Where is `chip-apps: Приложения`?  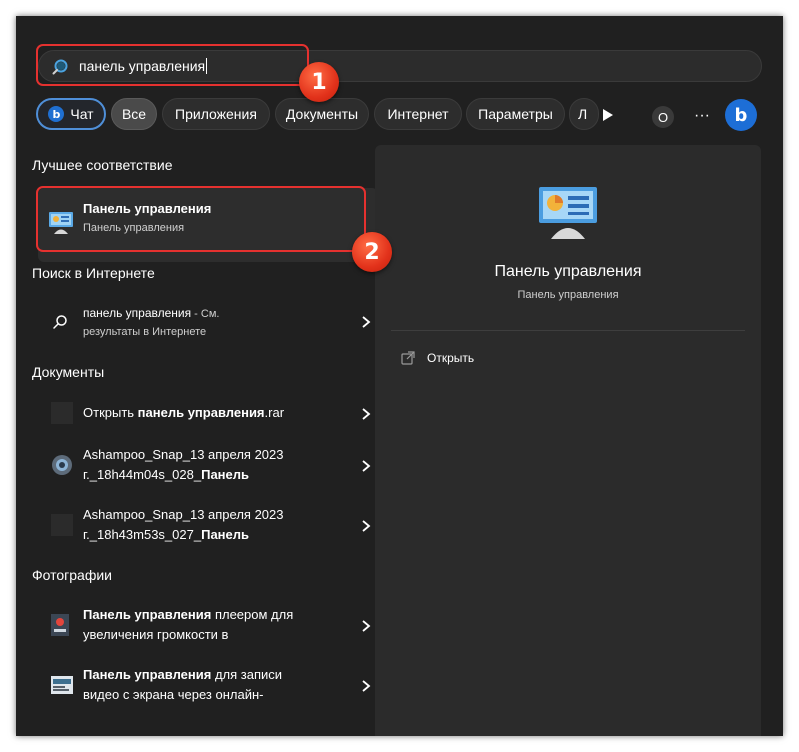 chip-apps: Приложения is located at coordinates (216, 114).